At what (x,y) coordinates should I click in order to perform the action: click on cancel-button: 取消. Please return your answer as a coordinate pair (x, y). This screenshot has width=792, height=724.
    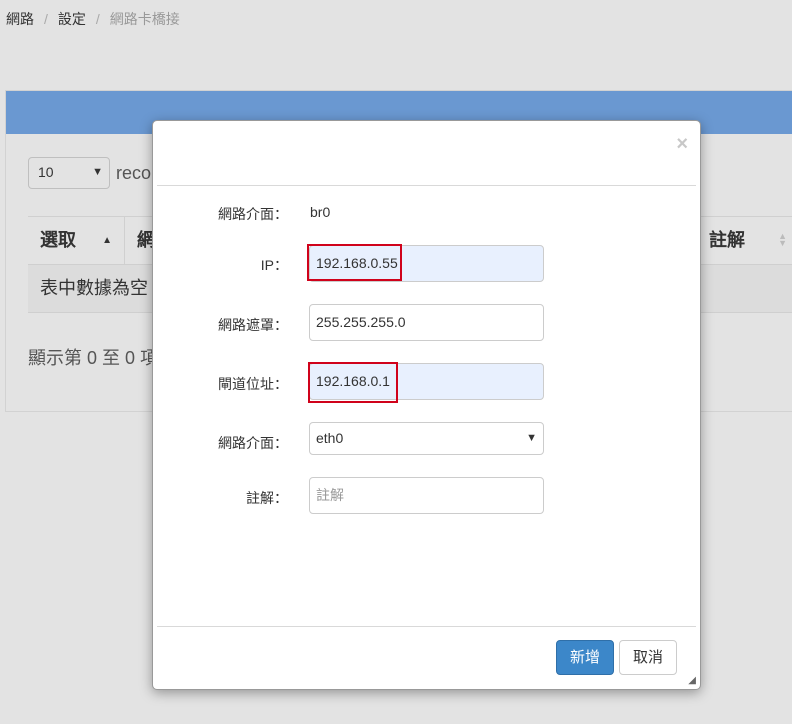
    Looking at the image, I should click on (648, 657).